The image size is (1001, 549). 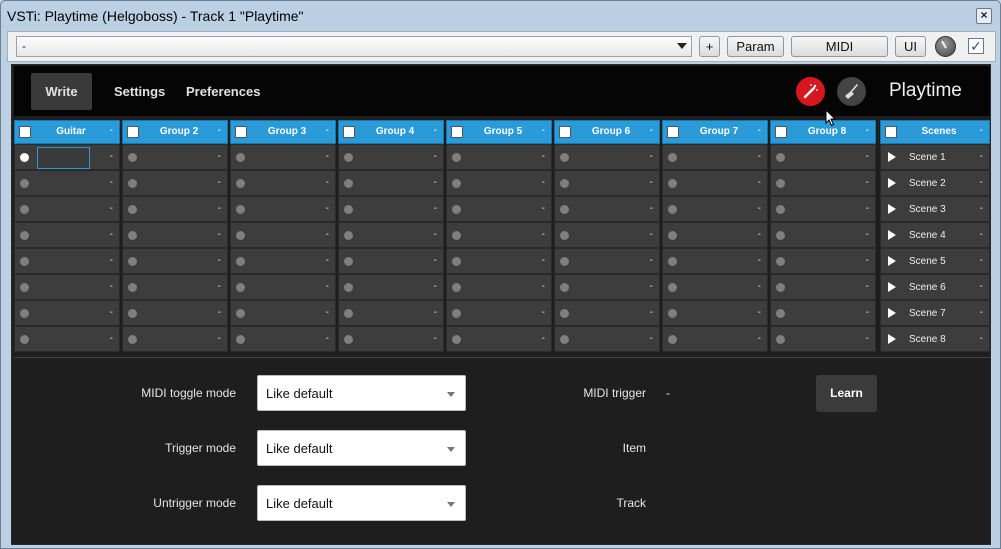 What do you see at coordinates (935, 287) in the screenshot?
I see `scene-row: Scene 6 -` at bounding box center [935, 287].